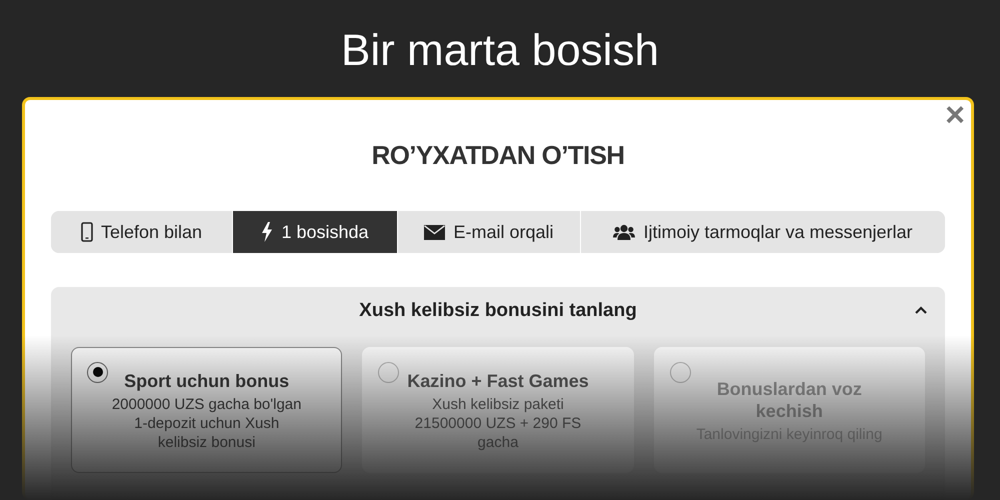  Describe the element at coordinates (498, 423) in the screenshot. I see `option-description: Xush kelibsiz paketi 21500000 UZS + 290 FS gacha` at that location.